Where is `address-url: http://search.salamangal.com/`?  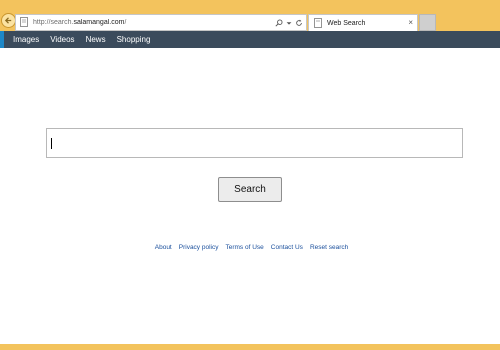 address-url: http://search.salamangal.com/ is located at coordinates (154, 22).